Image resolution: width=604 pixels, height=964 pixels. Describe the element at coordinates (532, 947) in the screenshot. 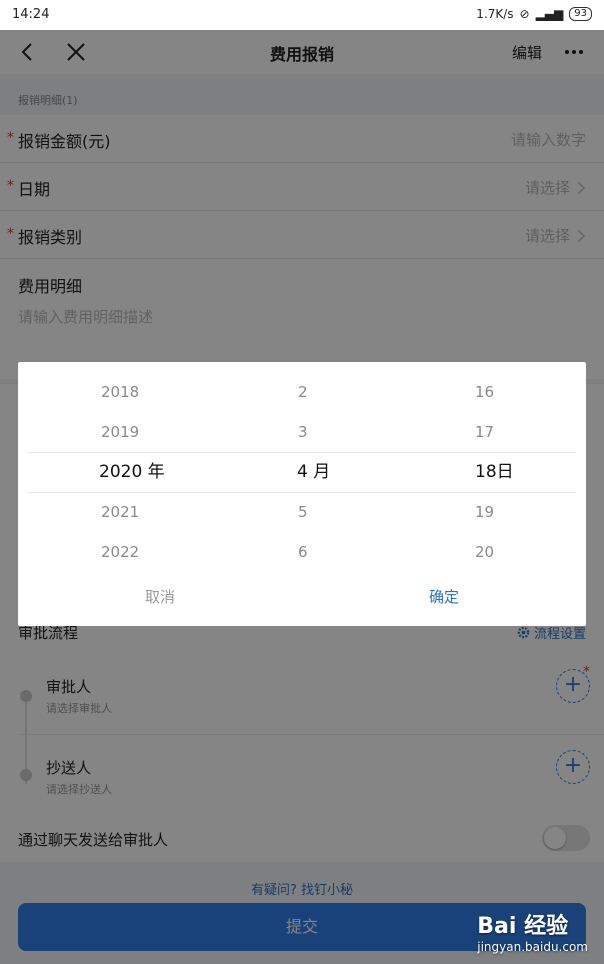

I see `watermark-url: jingyan.baidu.com` at that location.